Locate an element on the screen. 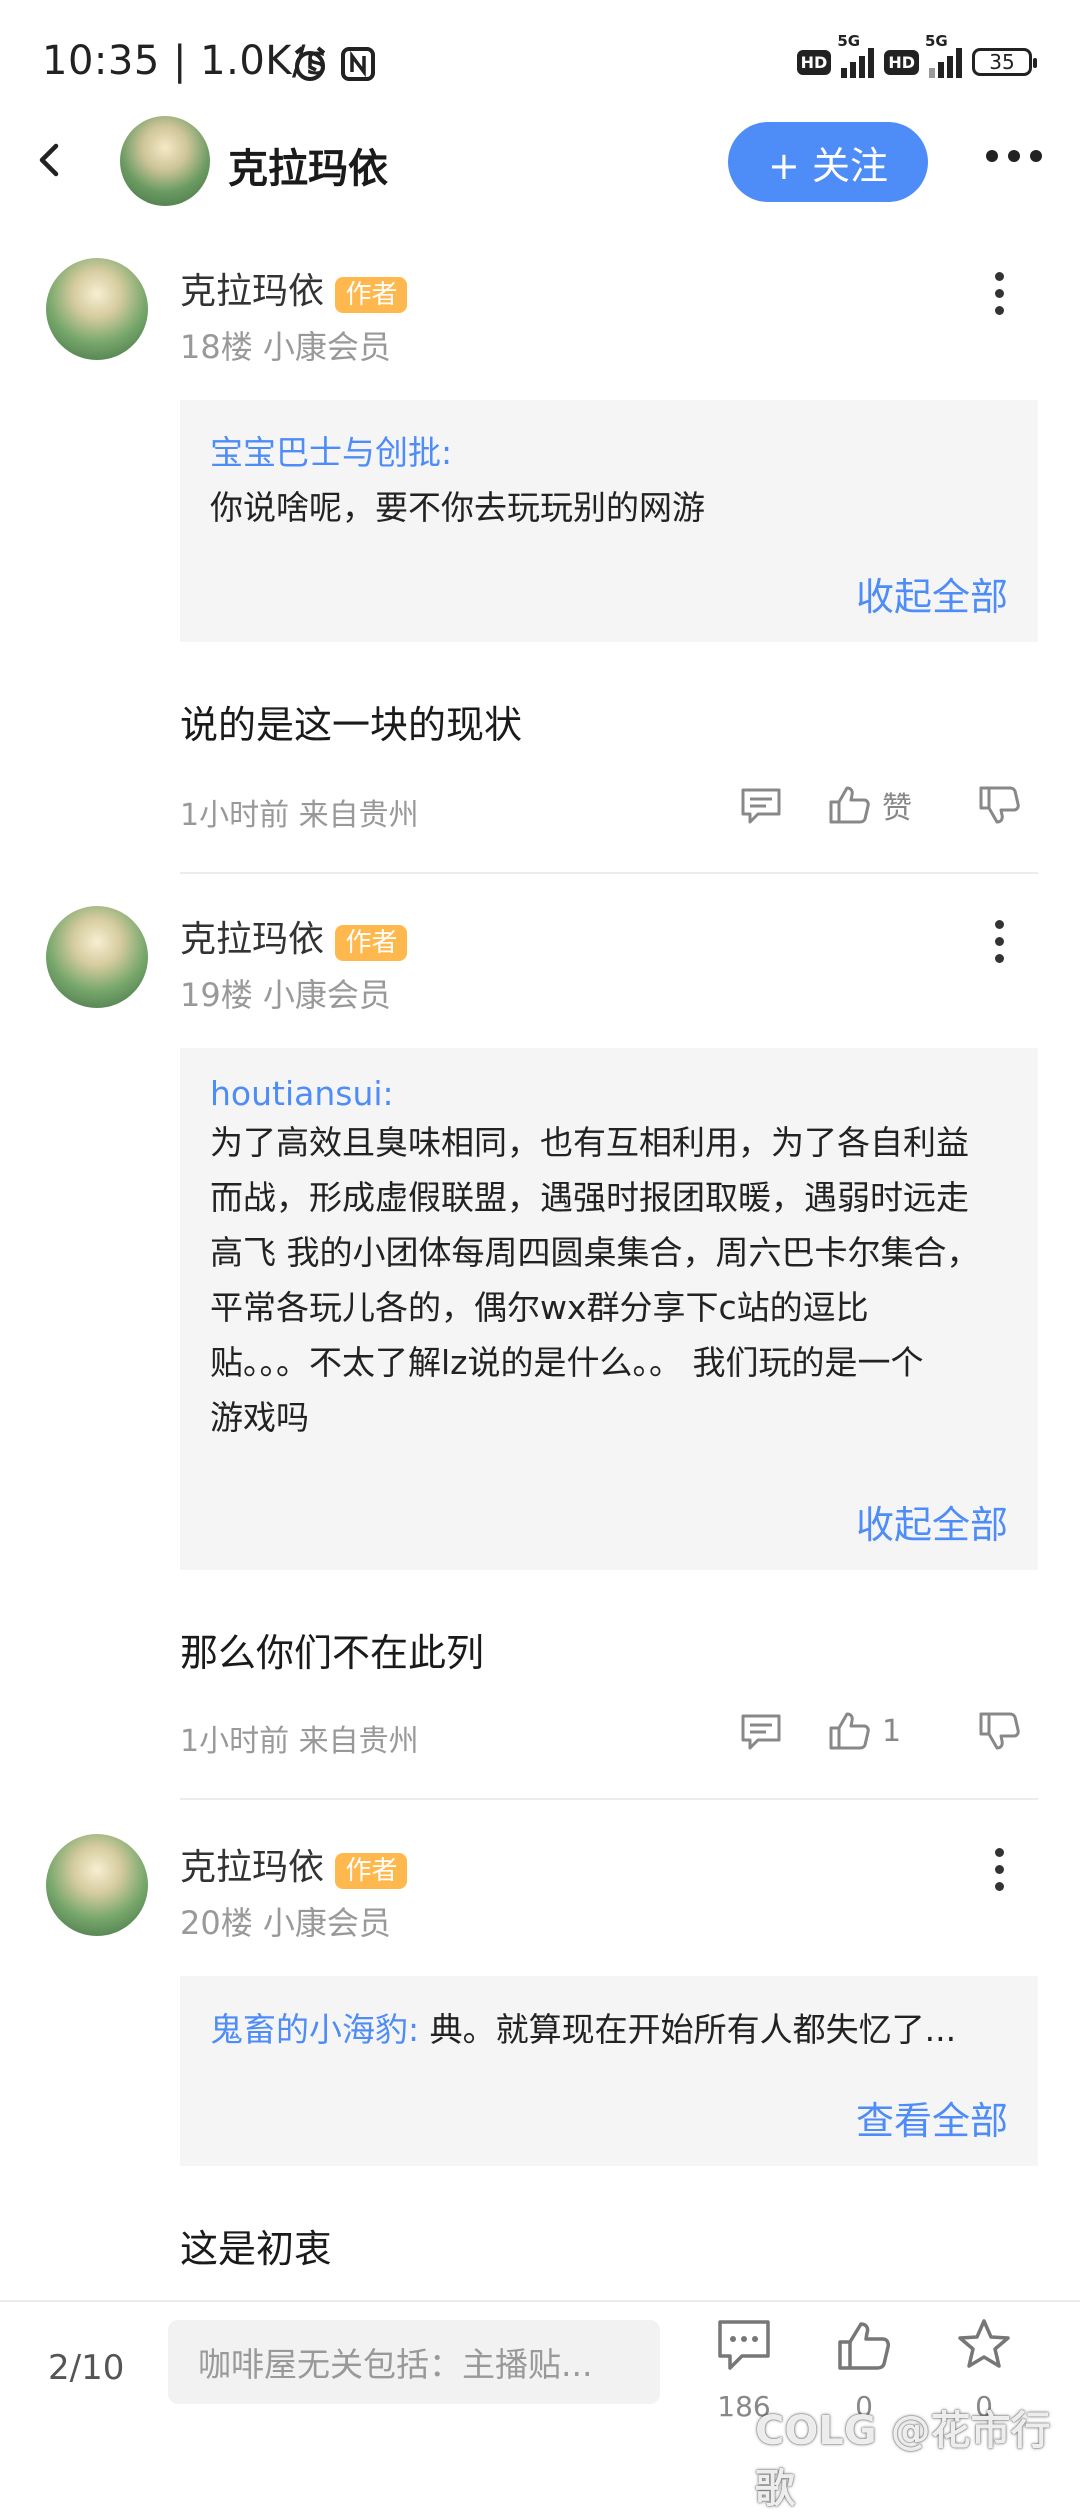 This screenshot has height=2514, width=1080. like-button: 1 is located at coordinates (863, 1731).